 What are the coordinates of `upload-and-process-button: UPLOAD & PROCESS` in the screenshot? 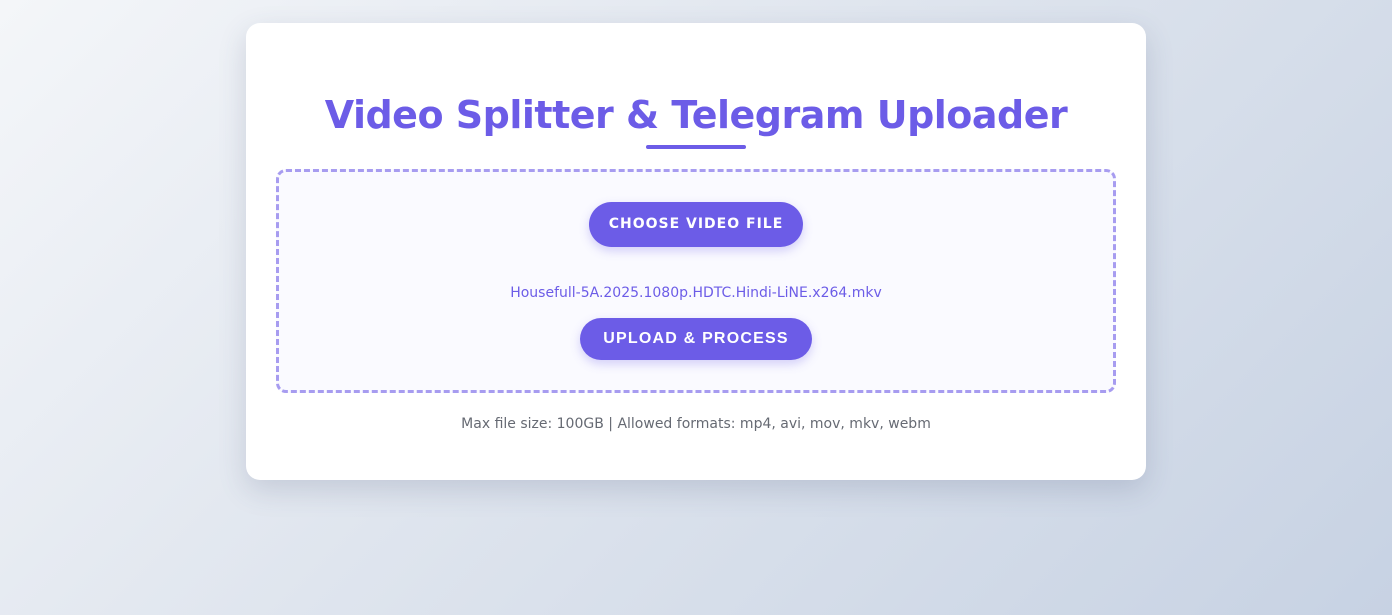 It's located at (696, 339).